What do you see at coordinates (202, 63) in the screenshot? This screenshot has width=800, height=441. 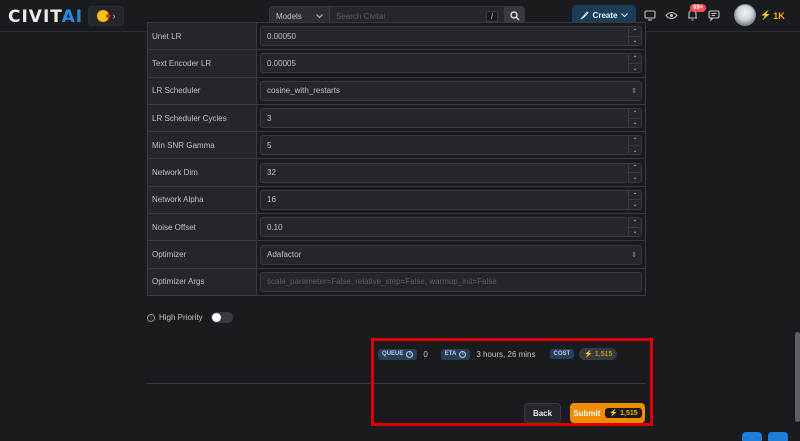 I see `param-label: Text Encoder LR` at bounding box center [202, 63].